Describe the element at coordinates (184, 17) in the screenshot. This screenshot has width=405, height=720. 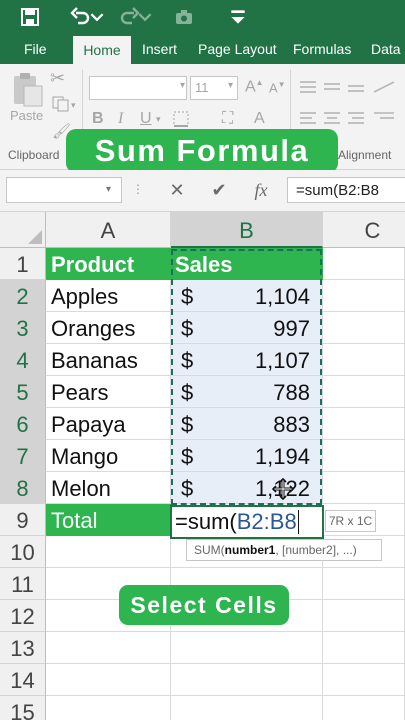
I see `camera-icon` at that location.